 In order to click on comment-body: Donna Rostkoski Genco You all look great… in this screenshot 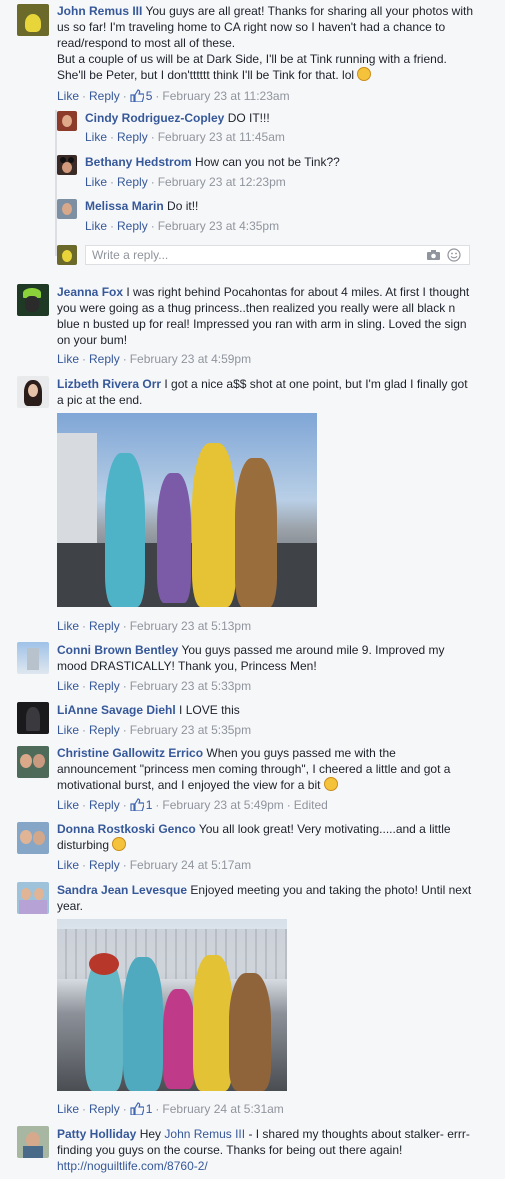, I will do `click(267, 837)`.